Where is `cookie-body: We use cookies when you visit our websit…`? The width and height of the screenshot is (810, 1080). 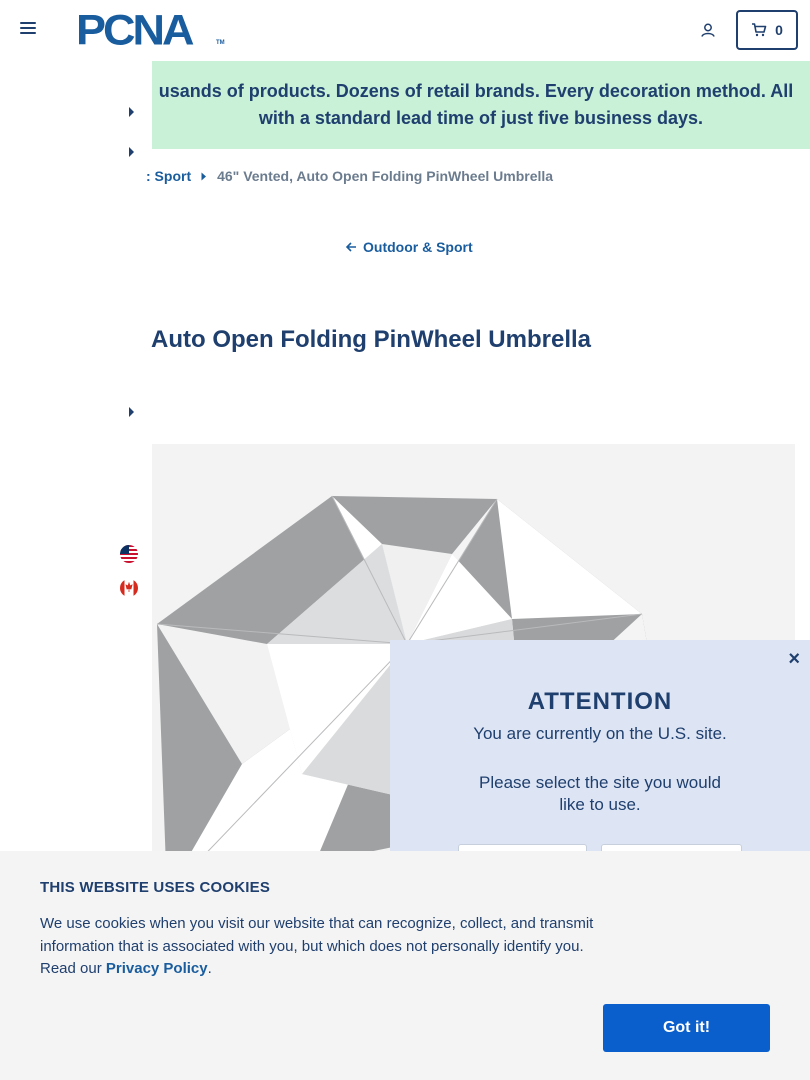 cookie-body: We use cookies when you visit our websit… is located at coordinates (325, 947).